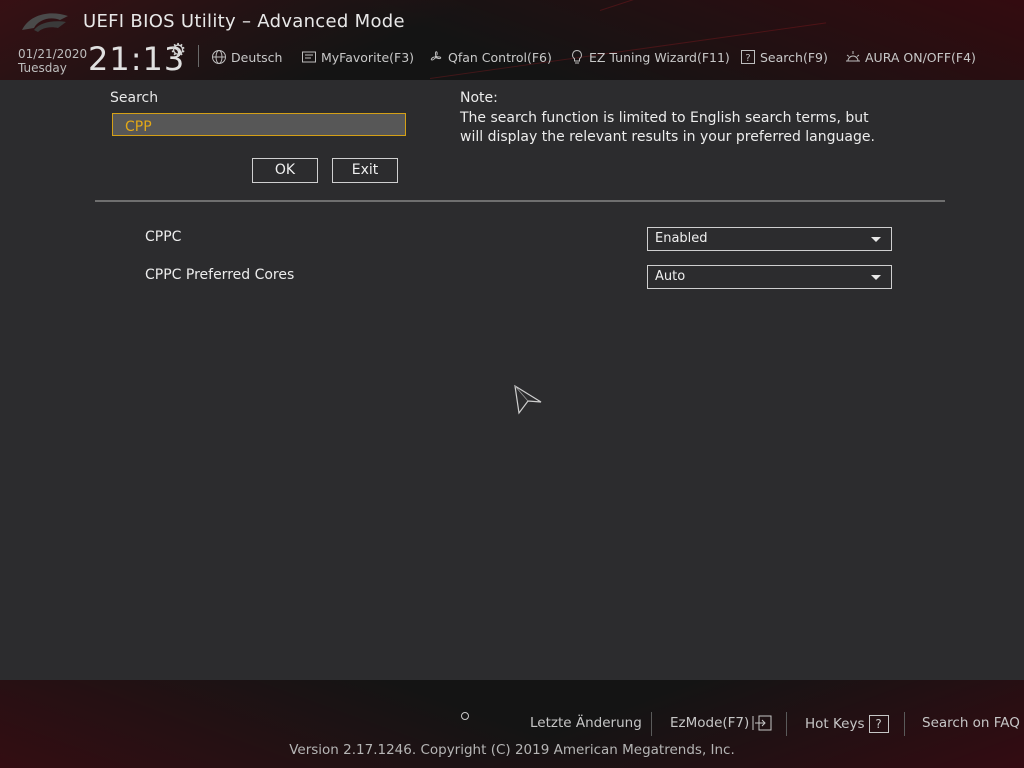 This screenshot has height=768, width=1024. I want to click on help-key-icon: ?, so click(878, 724).